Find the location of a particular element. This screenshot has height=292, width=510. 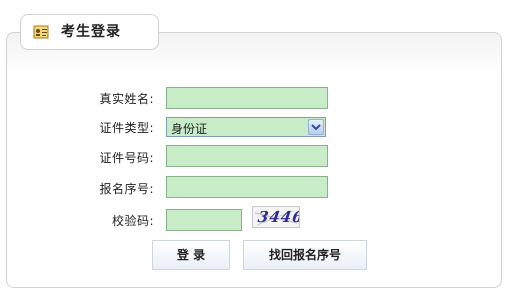

captcha-label: 校验码: is located at coordinates (132, 221).